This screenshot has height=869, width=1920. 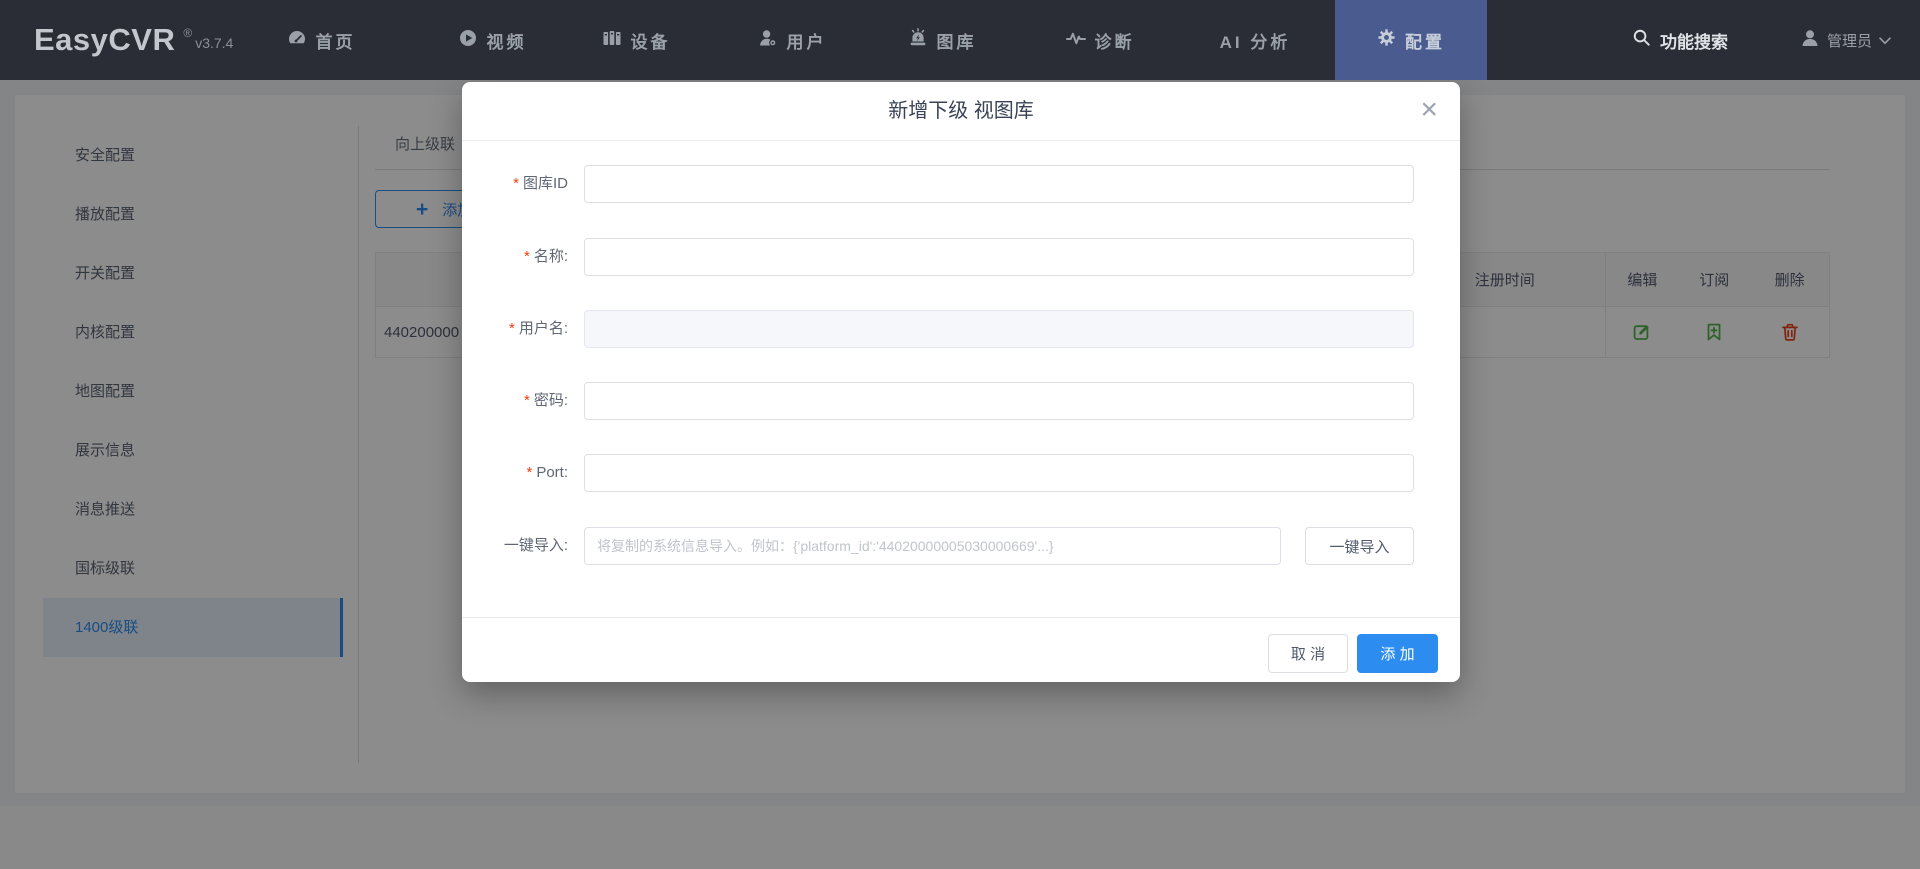 I want to click on alarm-lamp-icon, so click(x=918, y=40).